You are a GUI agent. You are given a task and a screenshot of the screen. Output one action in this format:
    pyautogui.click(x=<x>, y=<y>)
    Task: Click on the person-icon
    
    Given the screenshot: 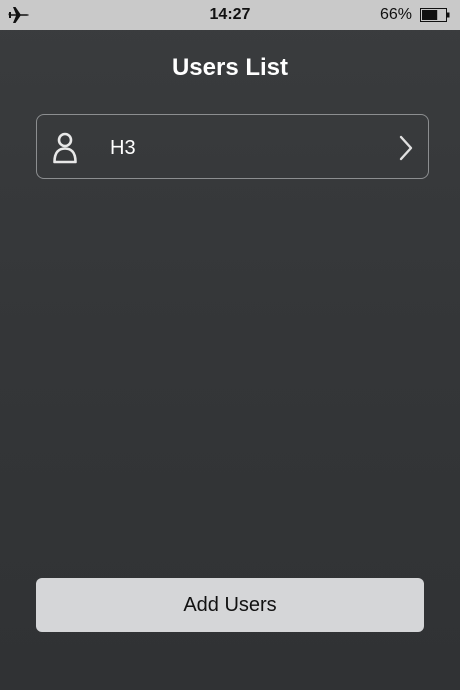 What is the action you would take?
    pyautogui.click(x=65, y=148)
    